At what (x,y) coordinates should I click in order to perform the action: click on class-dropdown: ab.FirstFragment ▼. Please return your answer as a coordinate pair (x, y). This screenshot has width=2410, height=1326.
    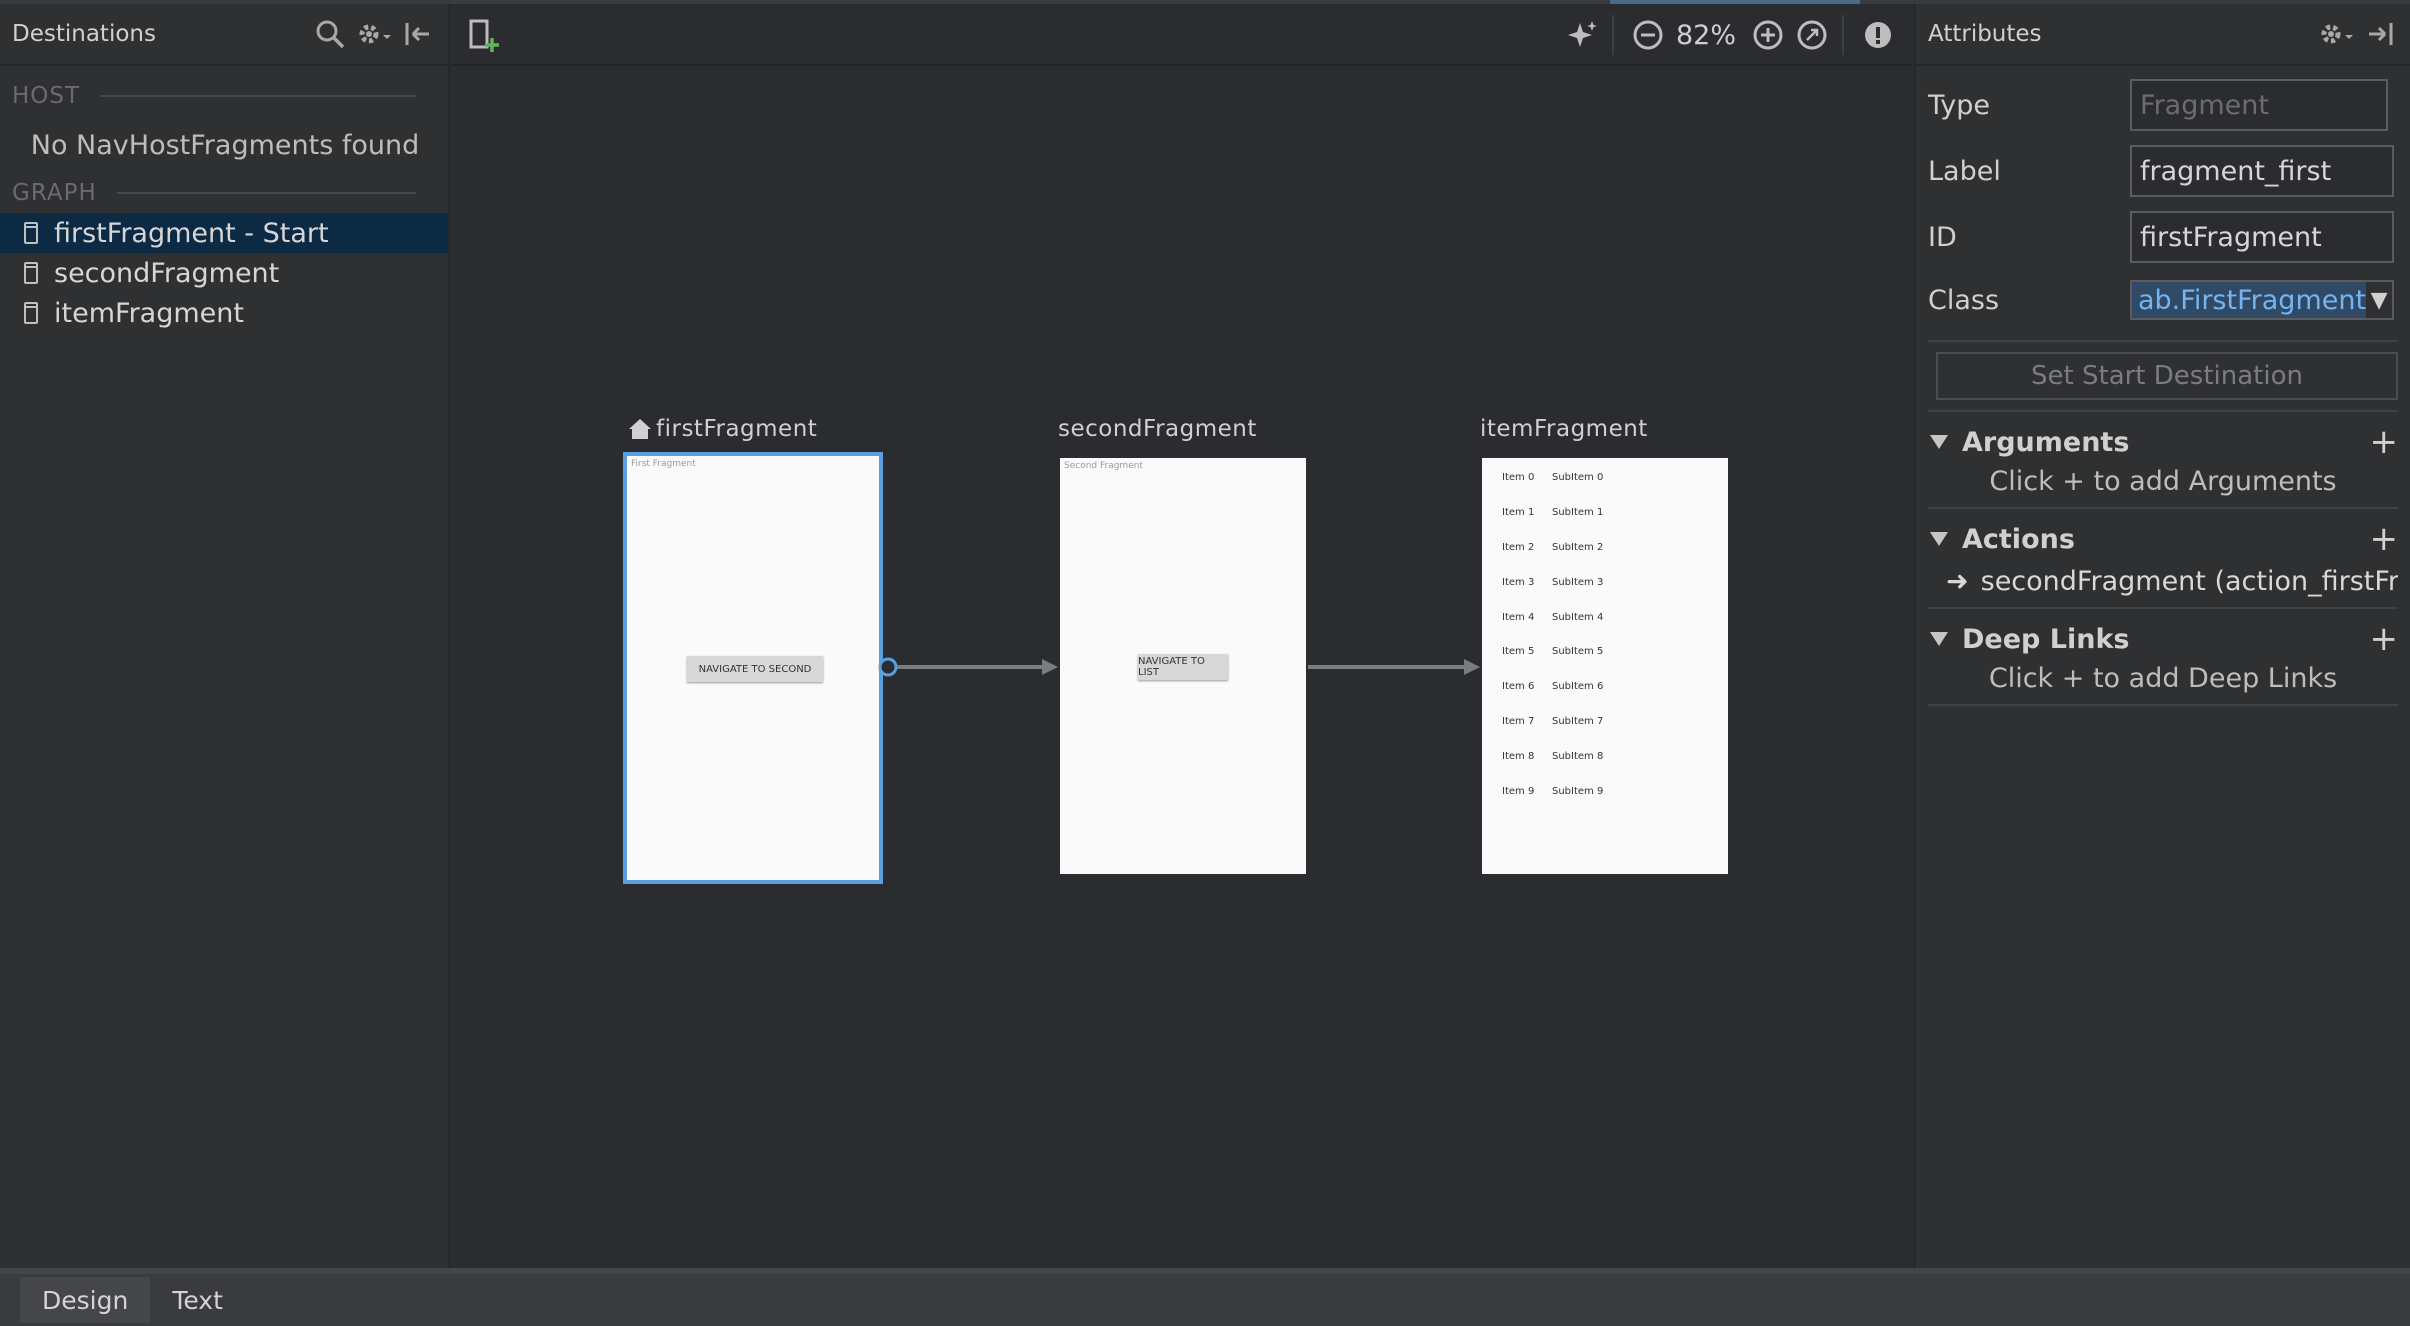
    Looking at the image, I should click on (2262, 300).